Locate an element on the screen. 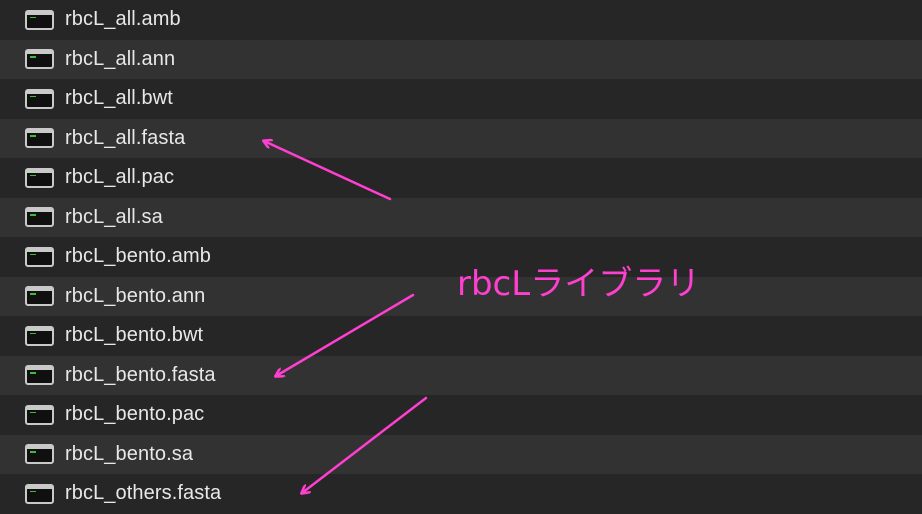  file-name: rbcL_bento.amb is located at coordinates (138, 256).